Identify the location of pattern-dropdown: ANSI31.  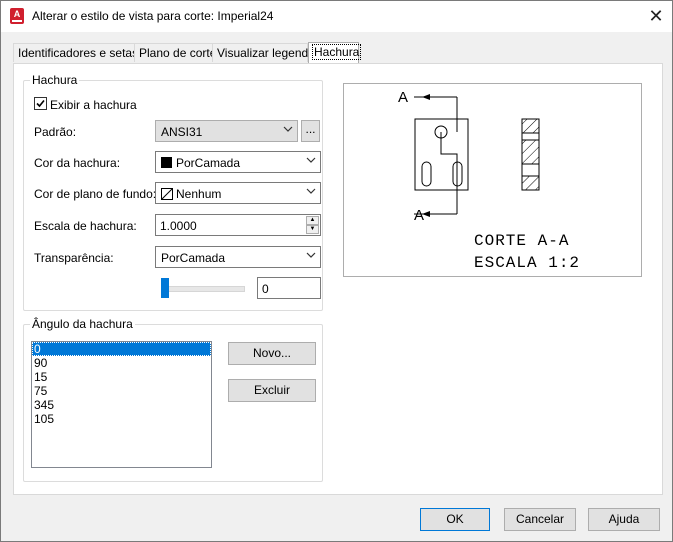
(226, 131).